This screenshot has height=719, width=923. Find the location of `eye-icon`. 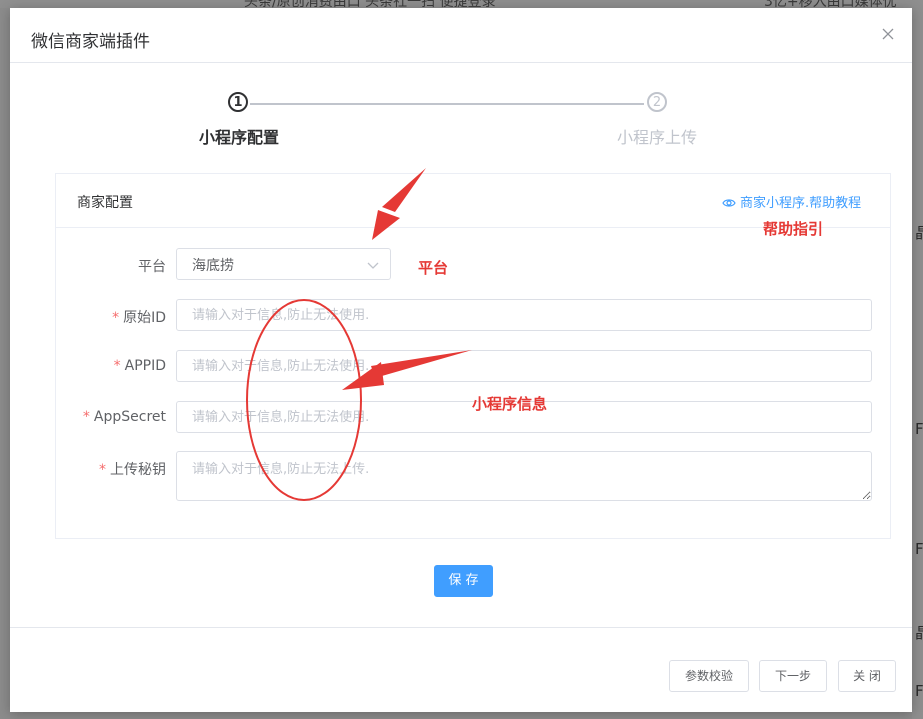

eye-icon is located at coordinates (729, 205).